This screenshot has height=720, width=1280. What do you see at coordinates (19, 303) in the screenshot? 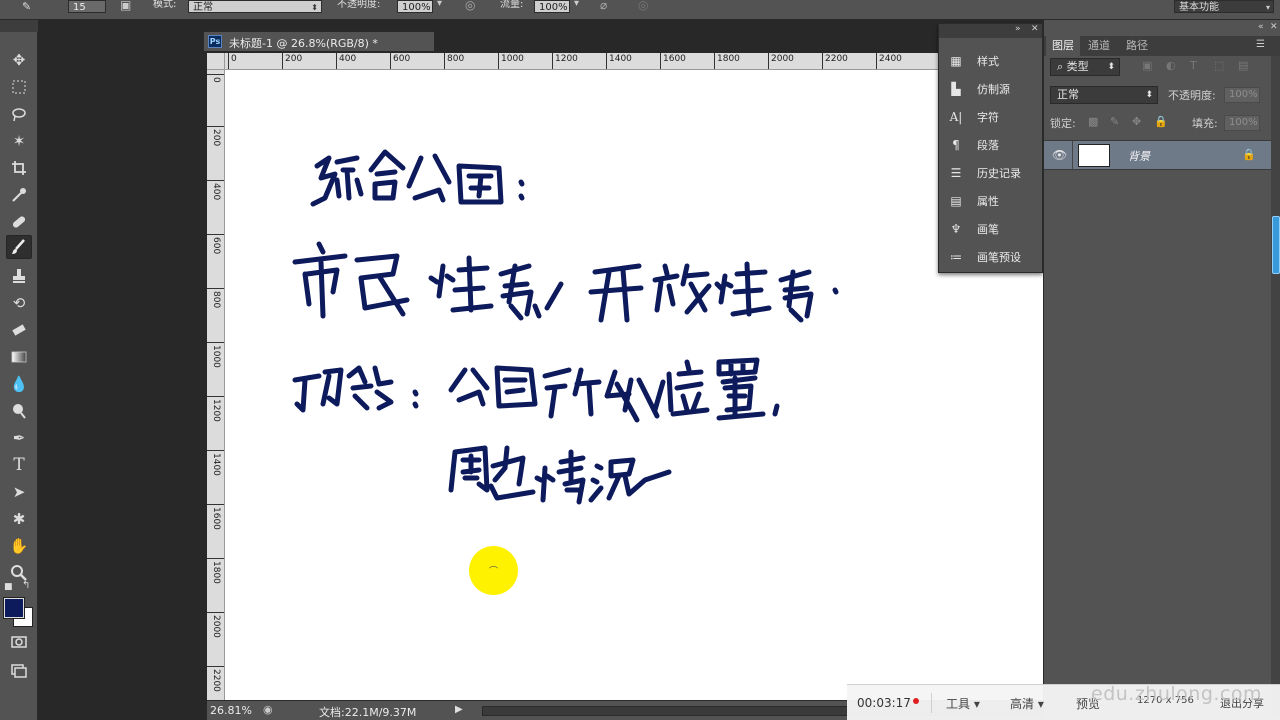
I see `history-brush-tool-icon: ⟲` at bounding box center [19, 303].